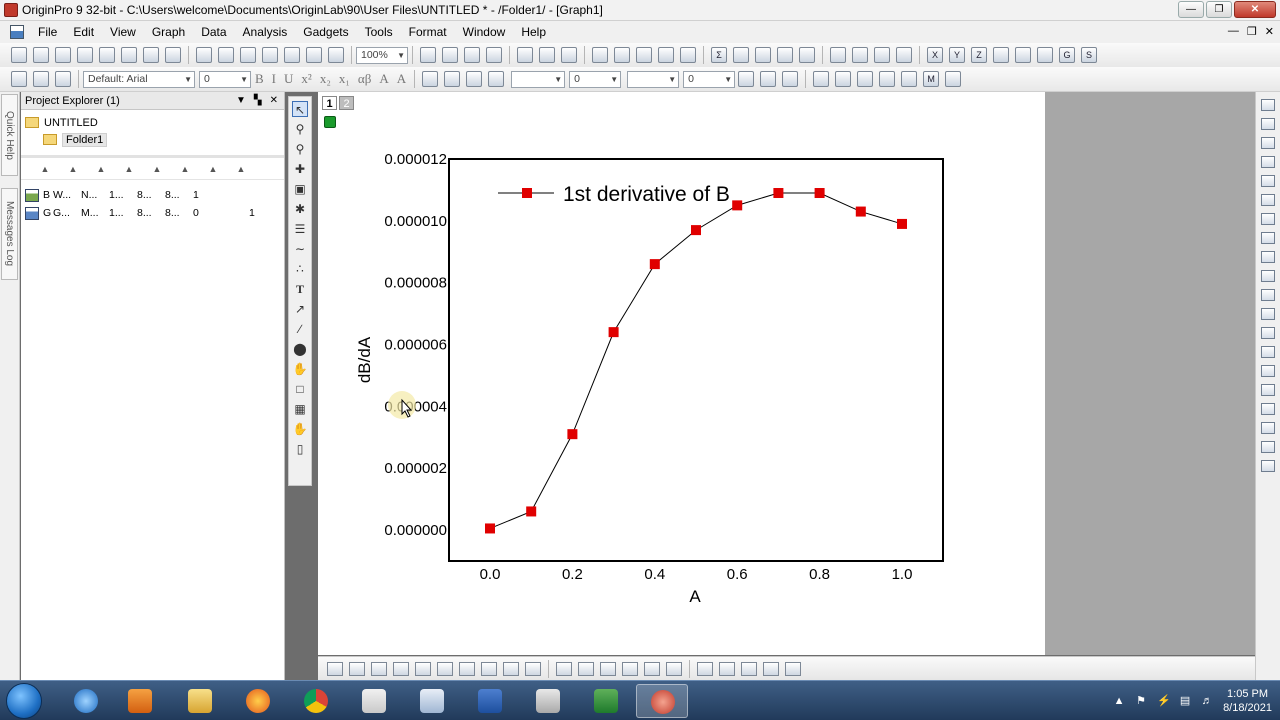 The height and width of the screenshot is (720, 1280). What do you see at coordinates (1045, 55) in the screenshot?
I see `disregard-icon` at bounding box center [1045, 55].